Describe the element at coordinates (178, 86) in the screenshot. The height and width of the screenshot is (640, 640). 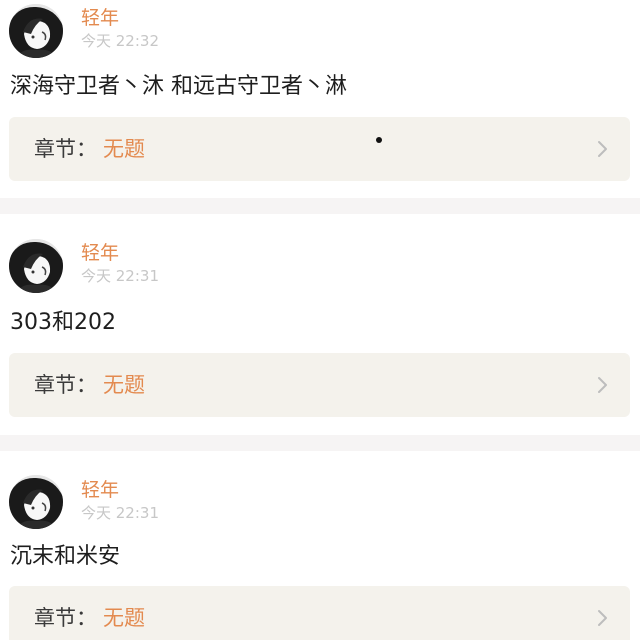
I see `post-content: 深海守卫者丶沐 和远古守卫者丶淋` at that location.